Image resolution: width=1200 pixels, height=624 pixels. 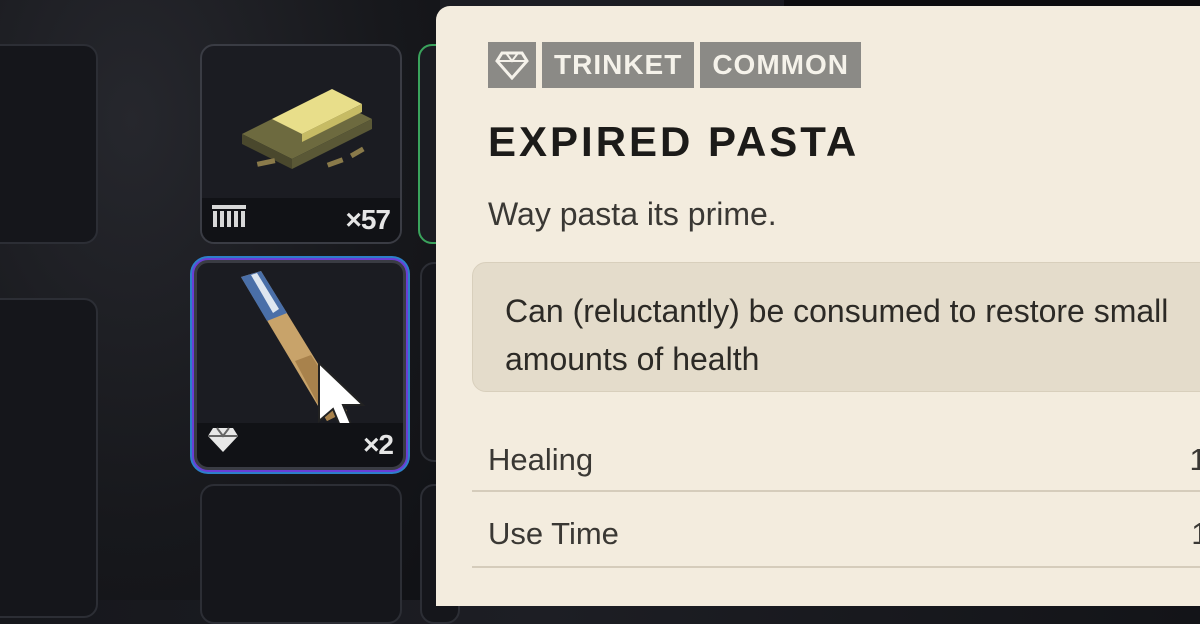 I want to click on stat-value: 15, so click(x=1194, y=459).